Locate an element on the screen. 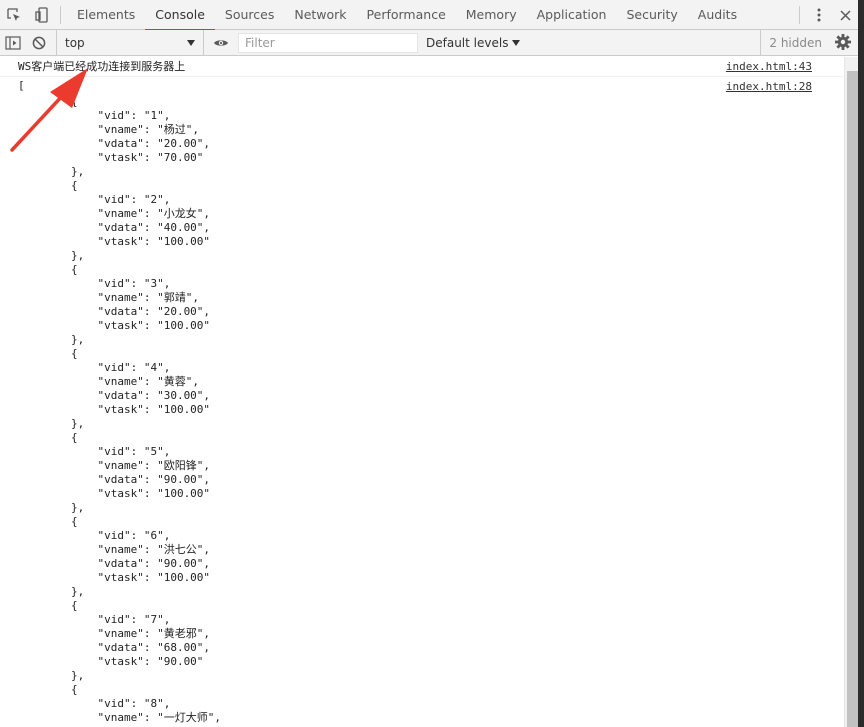 This screenshot has height=727, width=864. window-edge is located at coordinates (861, 363).